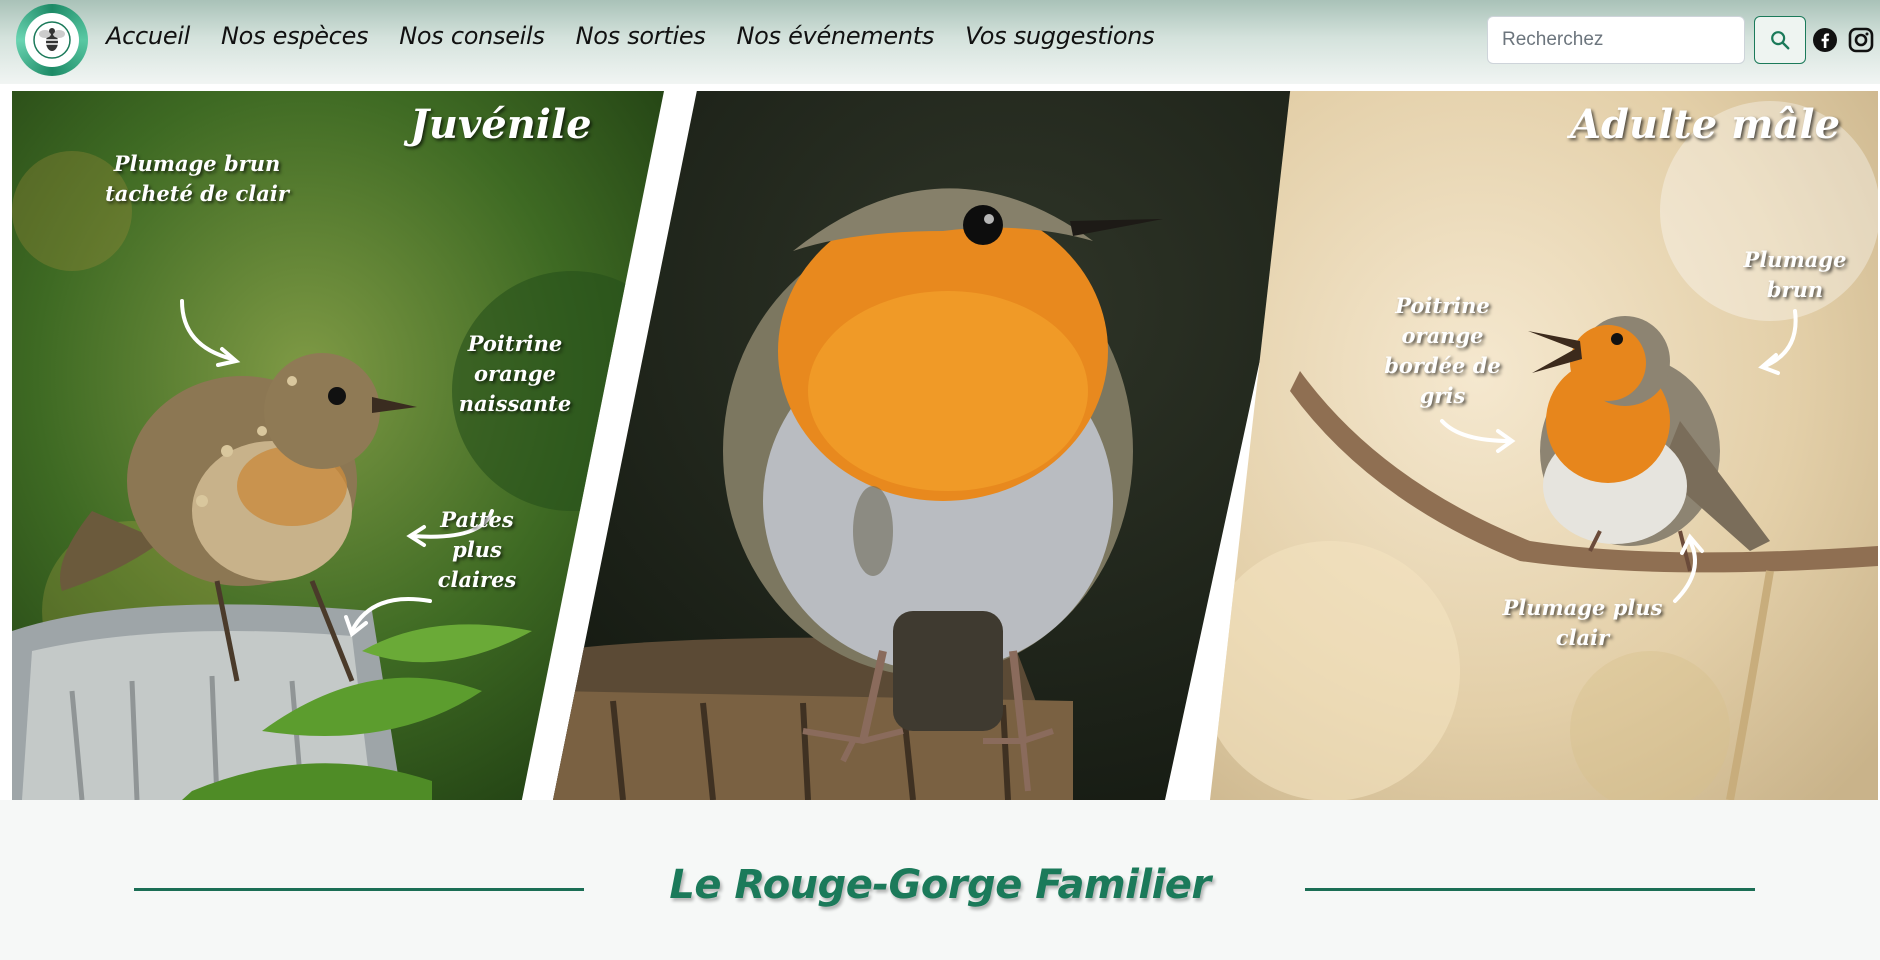 Image resolution: width=1880 pixels, height=960 pixels. Describe the element at coordinates (148, 36) in the screenshot. I see `nav-accueil: Accueil` at that location.